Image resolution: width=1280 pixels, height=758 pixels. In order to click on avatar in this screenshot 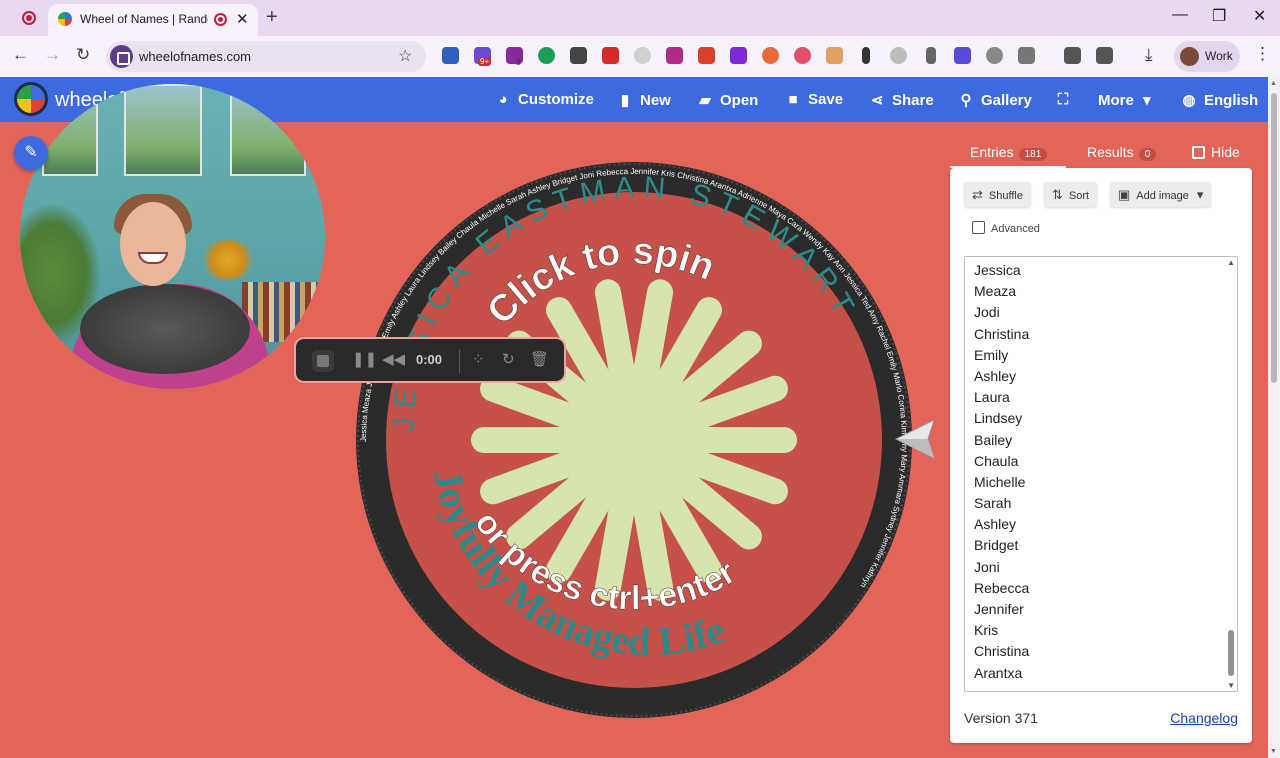, I will do `click(1189, 56)`.